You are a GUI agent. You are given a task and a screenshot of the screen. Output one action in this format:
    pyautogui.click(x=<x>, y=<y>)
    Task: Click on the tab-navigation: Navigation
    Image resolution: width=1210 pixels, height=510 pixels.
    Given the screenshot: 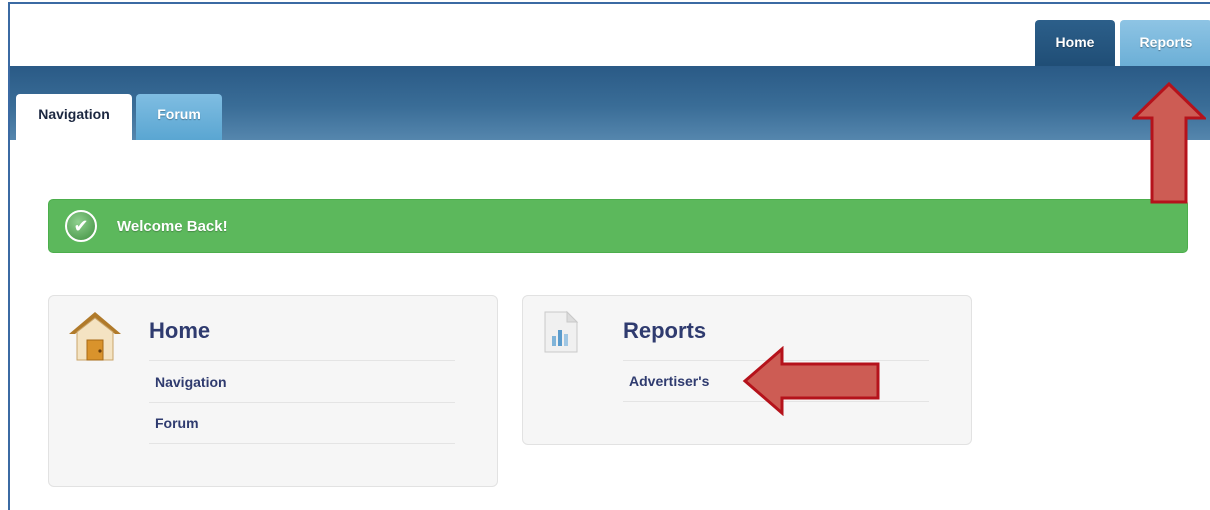 What is the action you would take?
    pyautogui.click(x=74, y=117)
    